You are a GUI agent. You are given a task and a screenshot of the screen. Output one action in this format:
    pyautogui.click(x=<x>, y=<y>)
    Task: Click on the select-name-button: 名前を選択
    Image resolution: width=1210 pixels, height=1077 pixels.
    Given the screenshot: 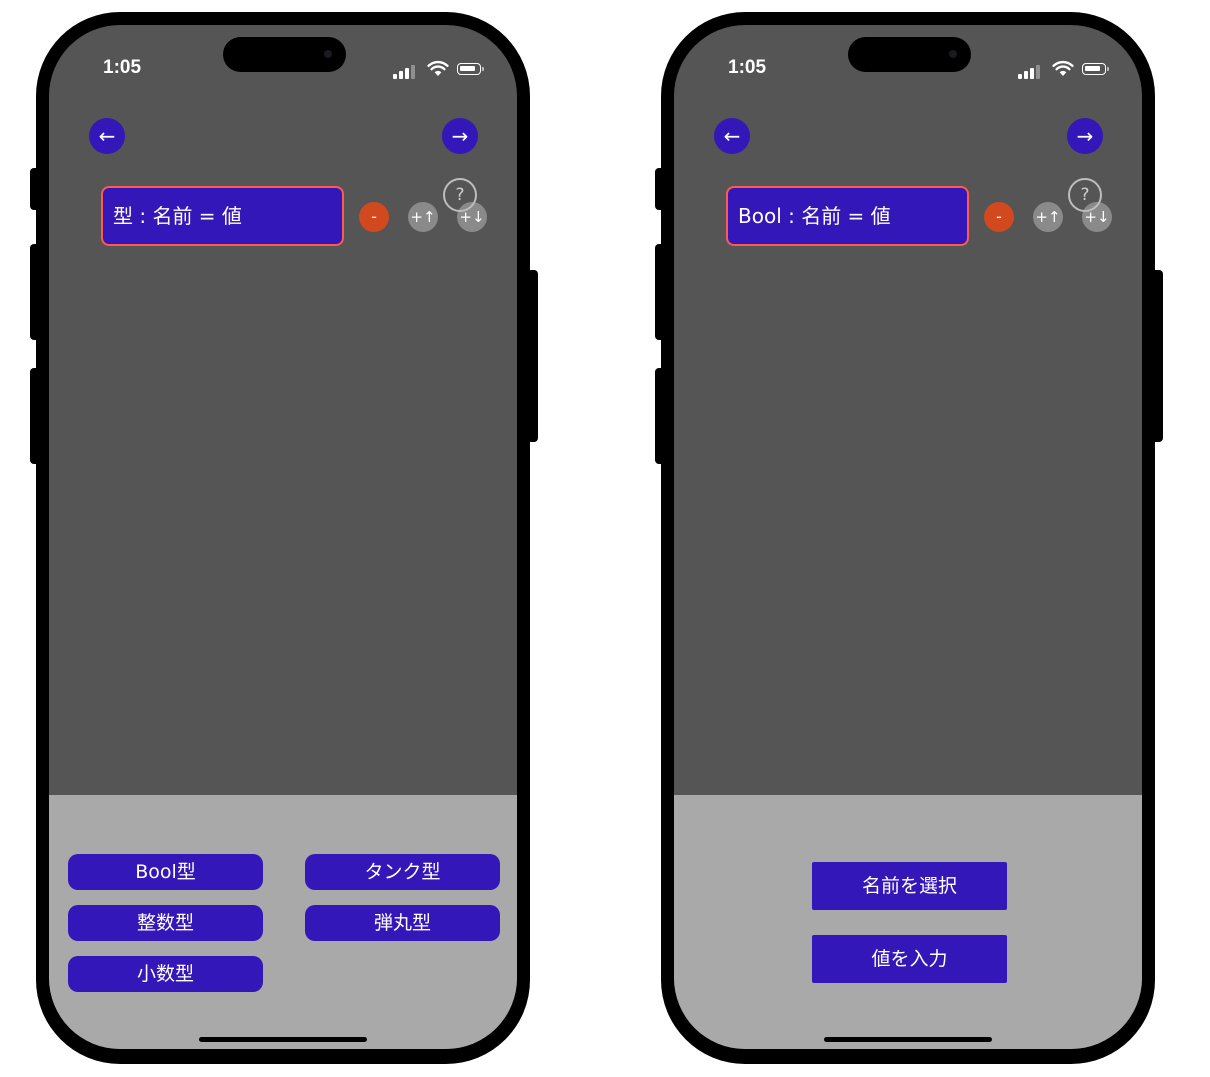 What is the action you would take?
    pyautogui.click(x=909, y=886)
    